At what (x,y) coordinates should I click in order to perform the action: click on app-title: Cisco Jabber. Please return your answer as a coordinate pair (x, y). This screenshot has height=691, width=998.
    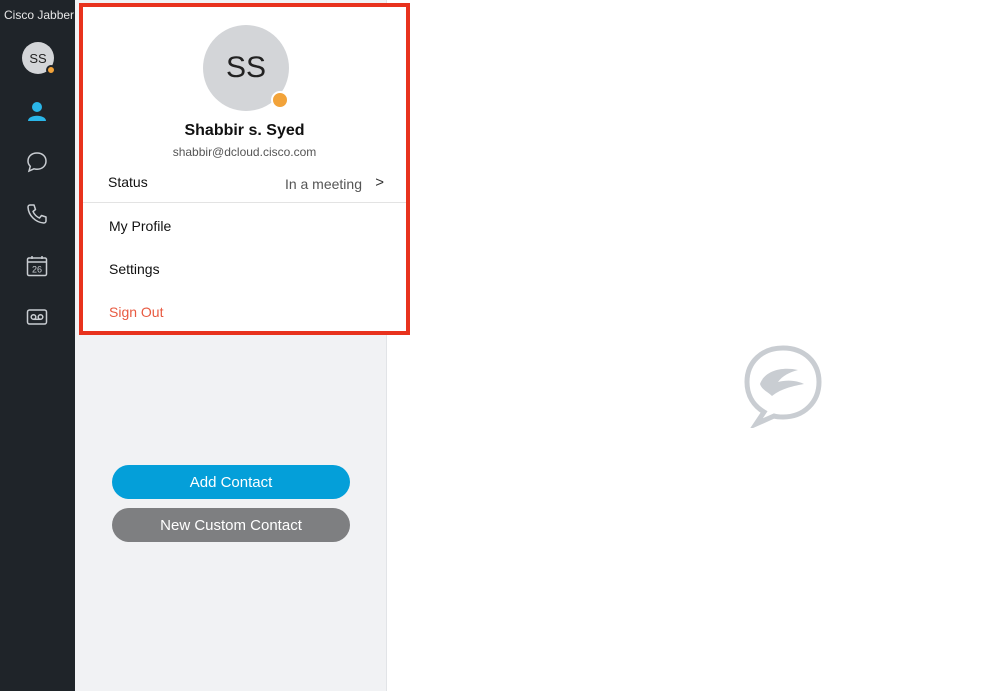
    Looking at the image, I should click on (39, 15).